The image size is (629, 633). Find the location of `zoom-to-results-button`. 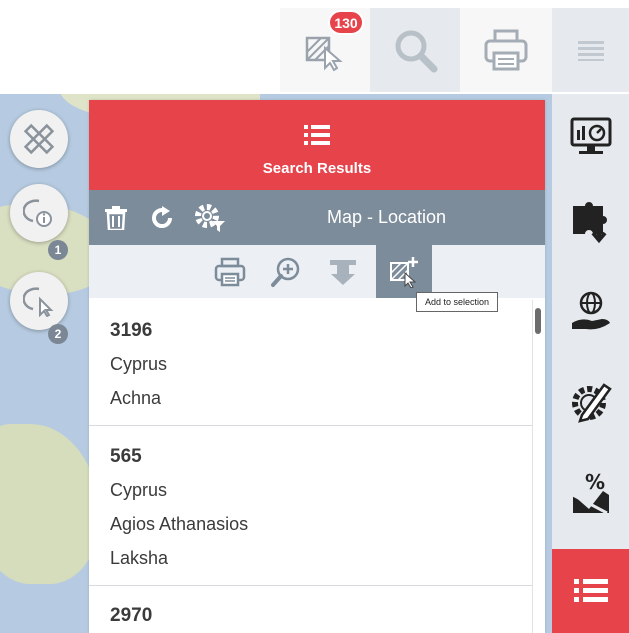

zoom-to-results-button is located at coordinates (286, 271).